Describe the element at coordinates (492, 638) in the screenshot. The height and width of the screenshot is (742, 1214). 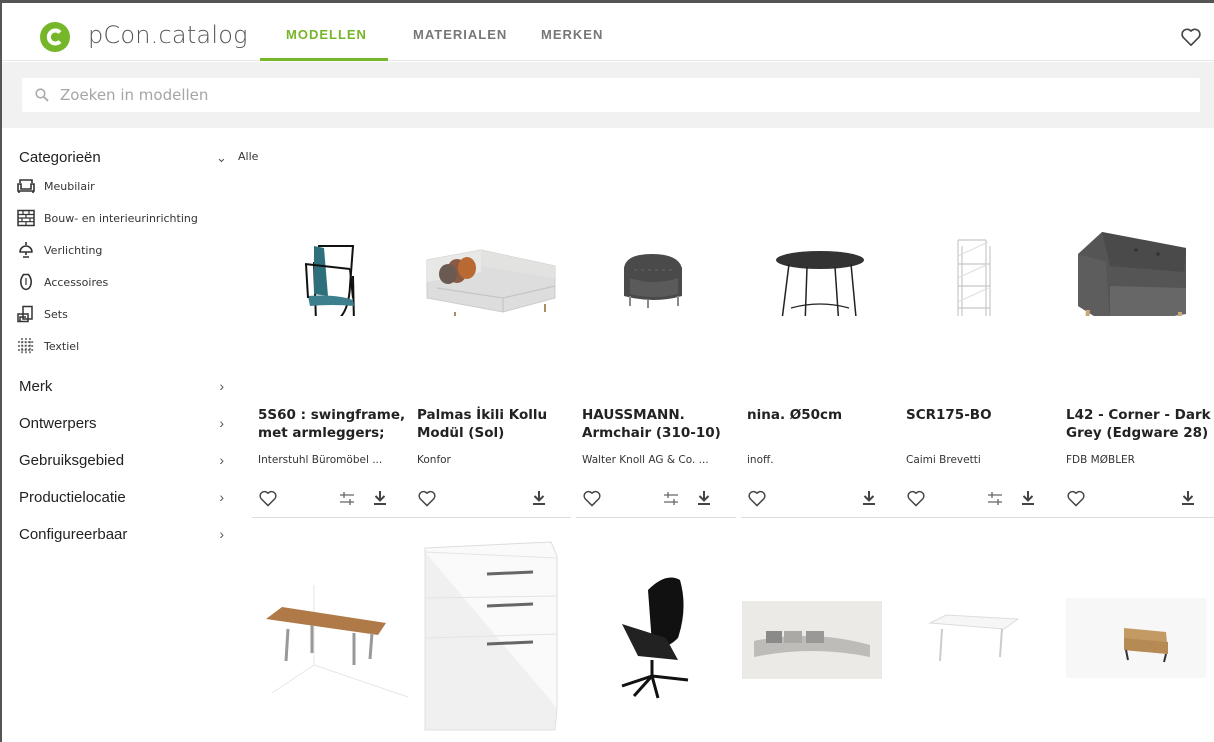
I see `product-image-drawer-cabinet` at that location.